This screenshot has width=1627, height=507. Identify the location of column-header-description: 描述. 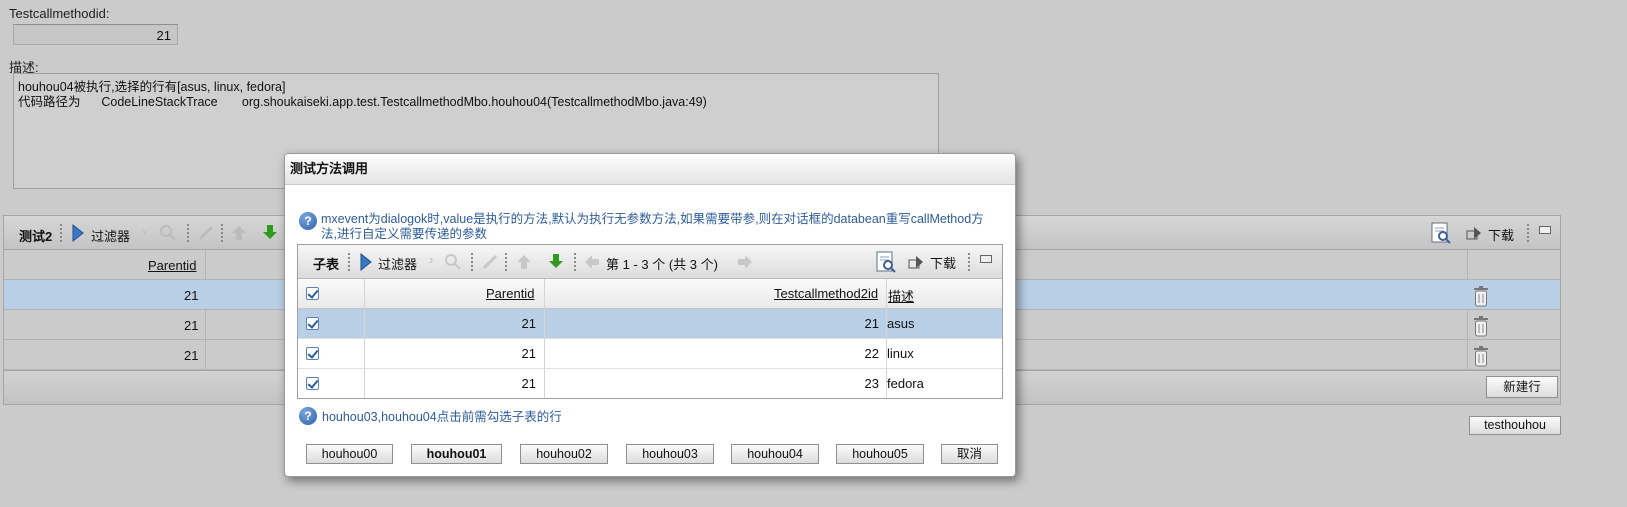
(901, 295).